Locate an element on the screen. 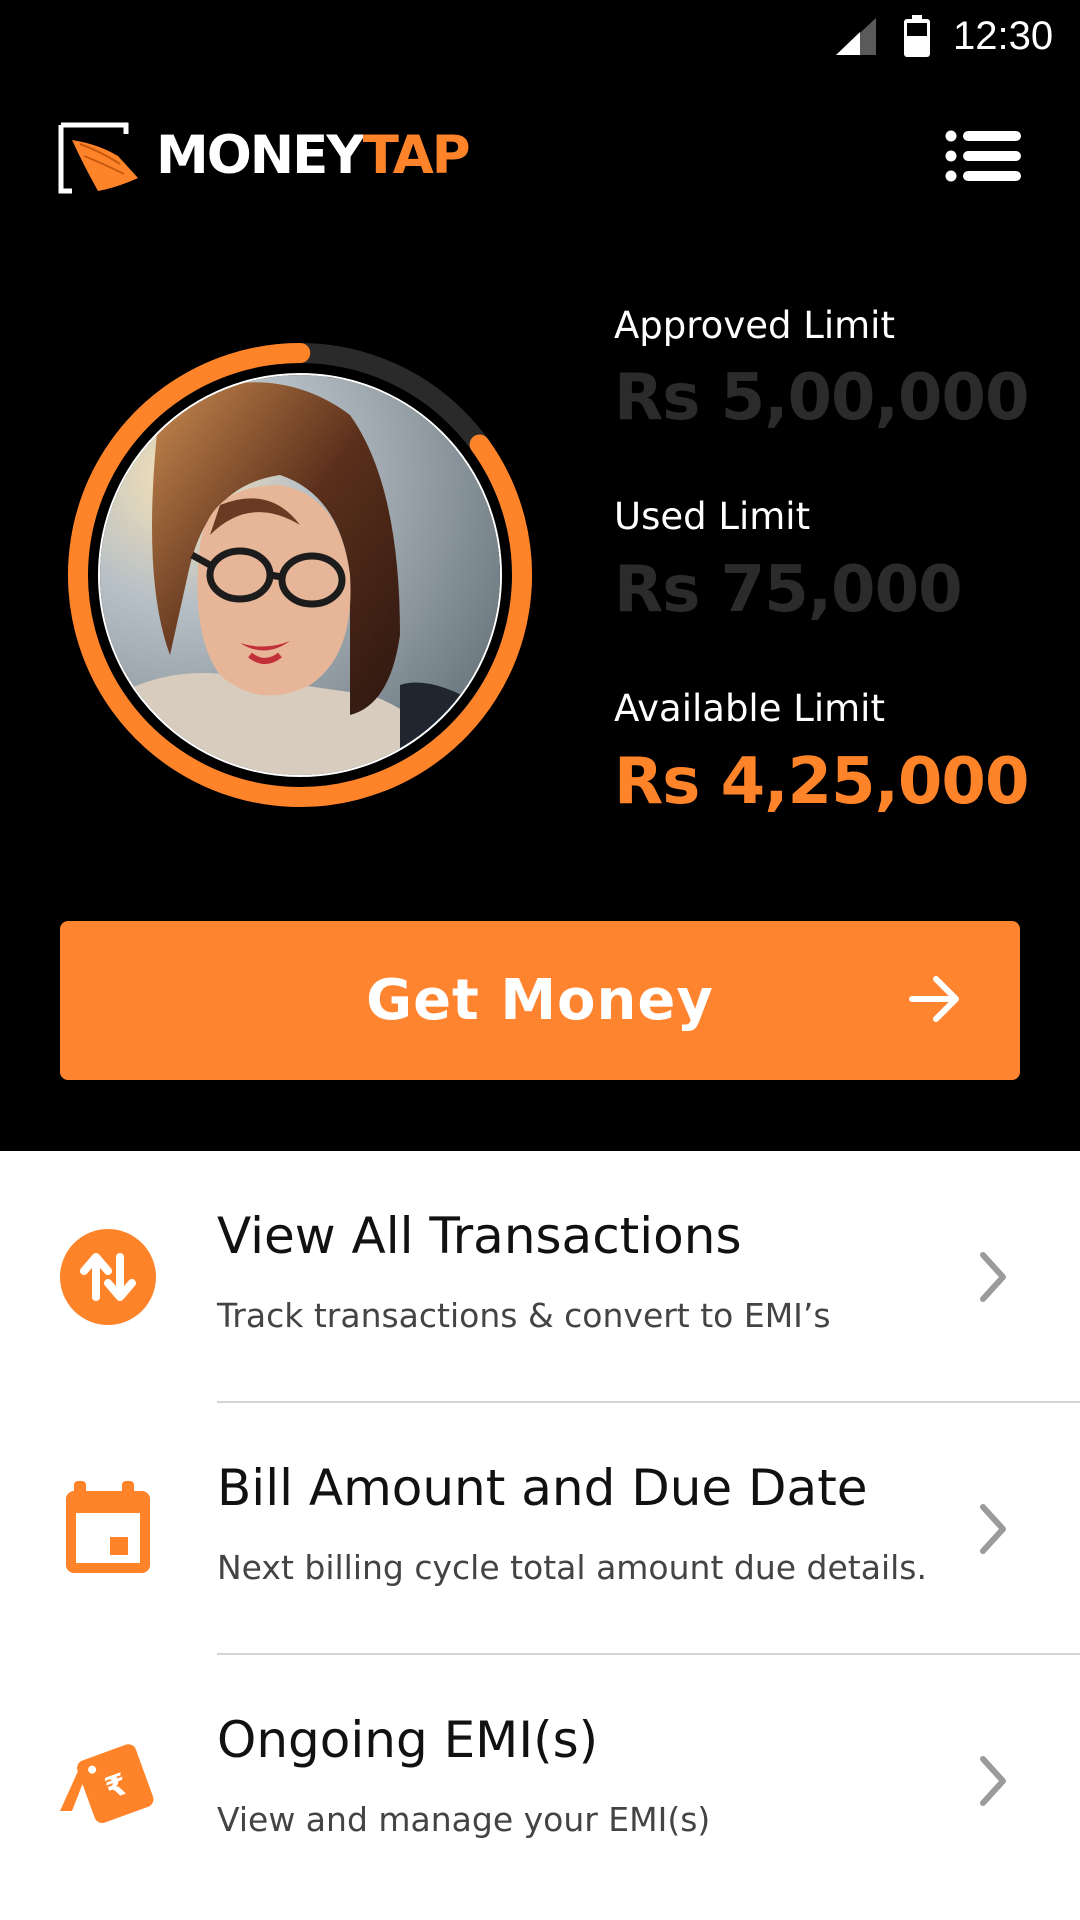  used-limit-value: Rs 75,000 is located at coordinates (788, 590).